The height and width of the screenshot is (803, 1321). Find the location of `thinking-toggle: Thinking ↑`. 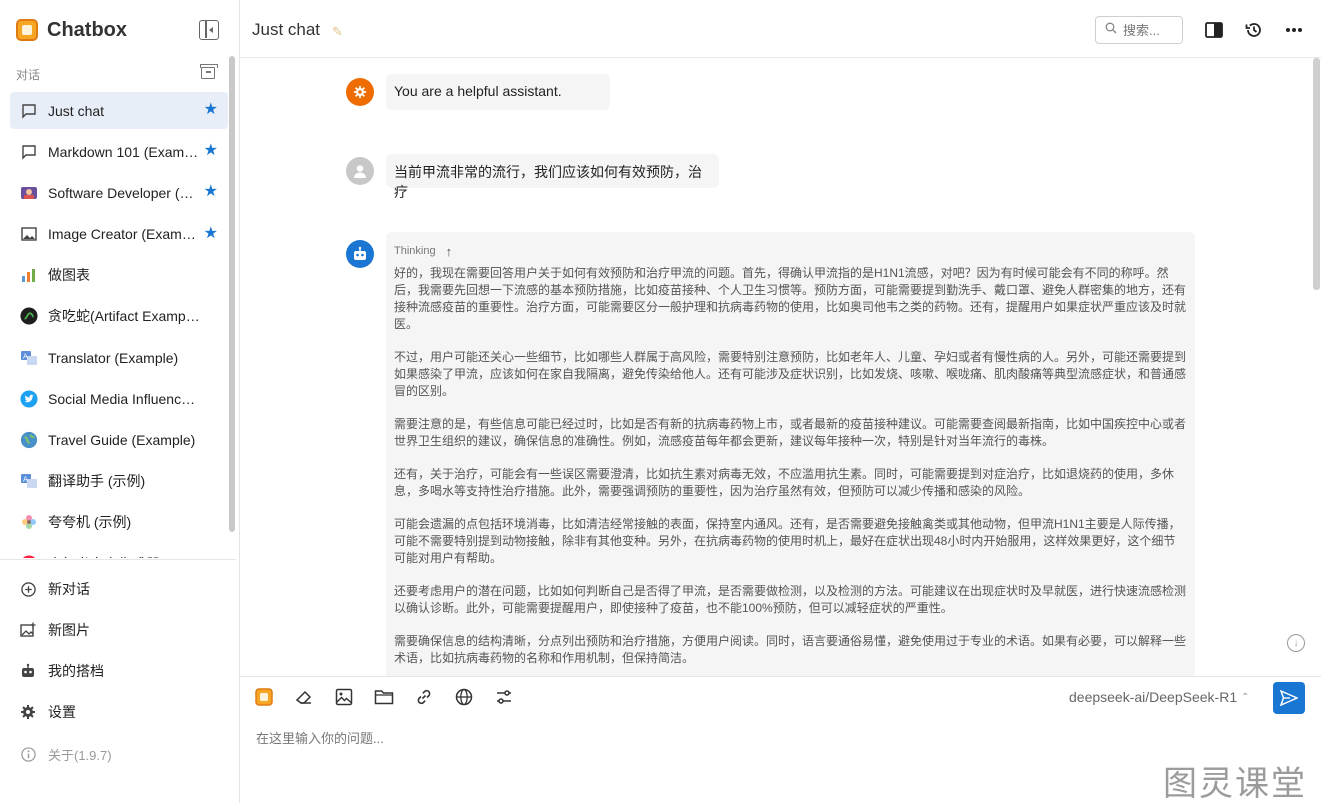

thinking-toggle: Thinking ↑ is located at coordinates (790, 251).